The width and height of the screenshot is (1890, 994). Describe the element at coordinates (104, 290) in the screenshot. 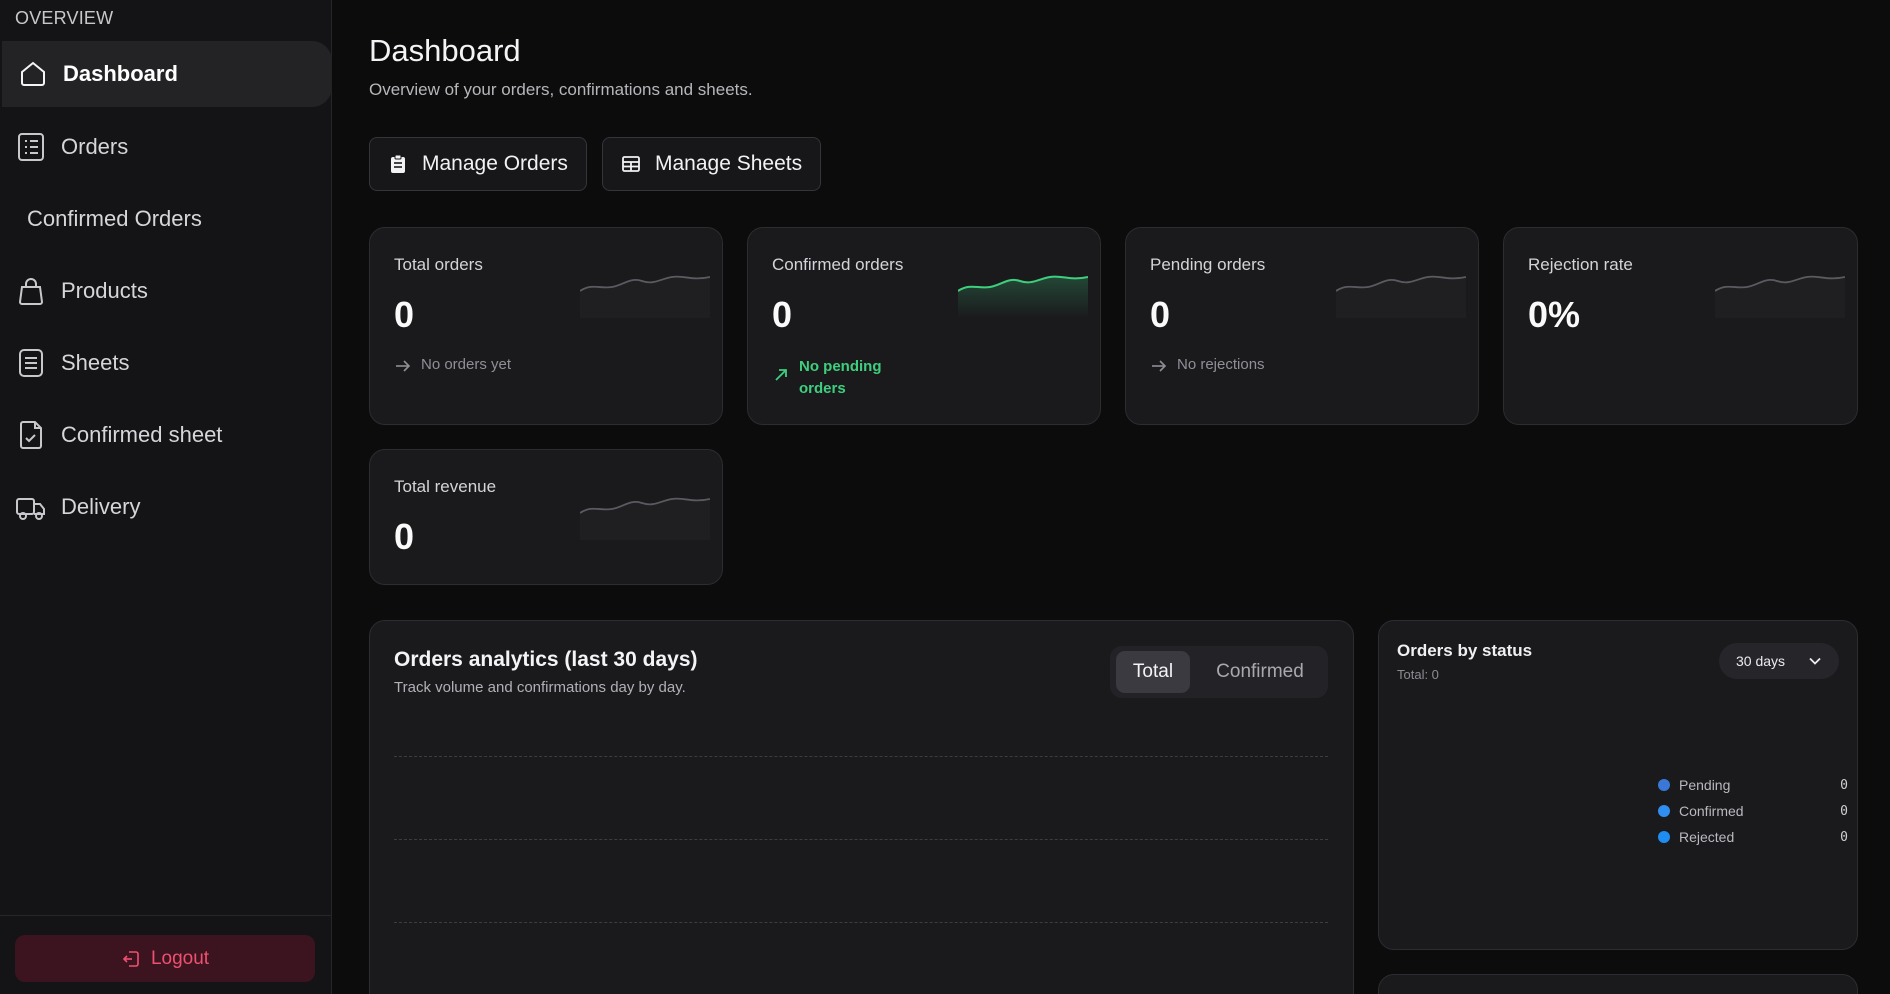

I see `sidebar-item-label: Products` at that location.